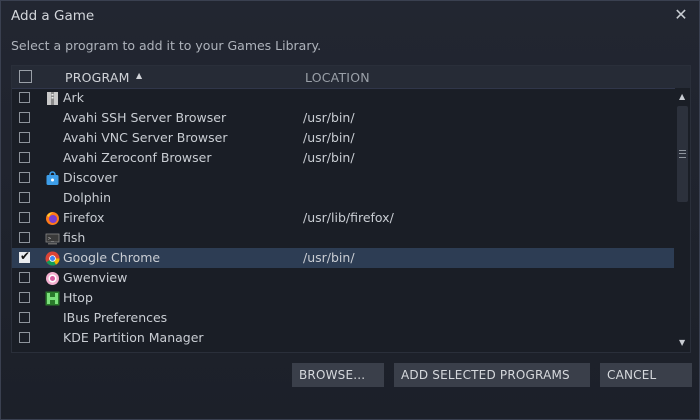 Image resolution: width=700 pixels, height=420 pixels. I want to click on table-header: PROGRAM ▲ LOCATION, so click(351, 77).